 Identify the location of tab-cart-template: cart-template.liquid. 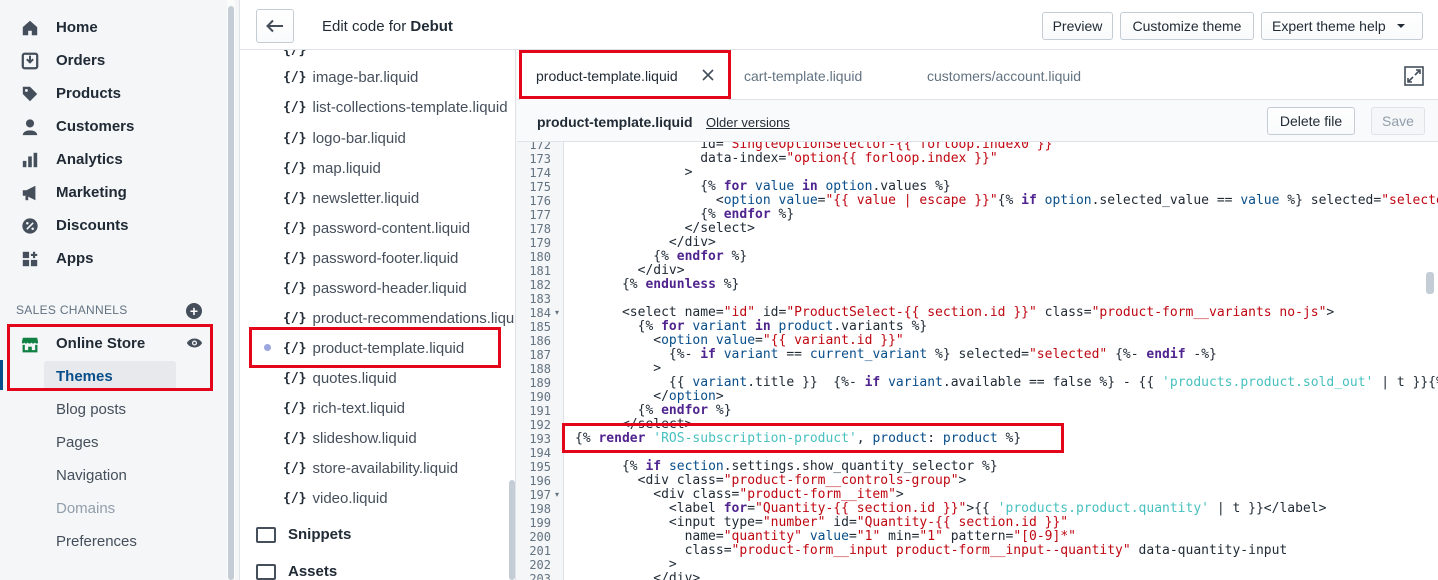
(803, 76).